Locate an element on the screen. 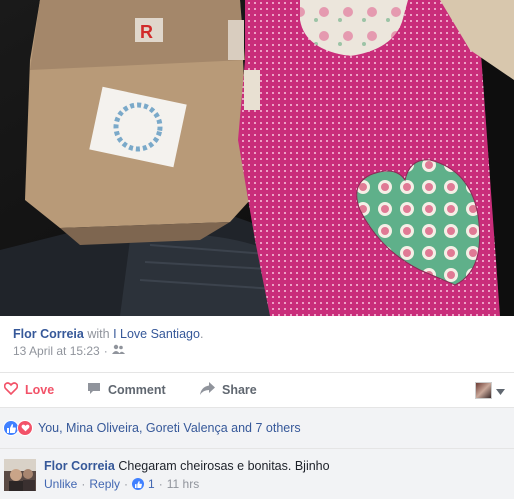  reaction-icons is located at coordinates (18, 428).